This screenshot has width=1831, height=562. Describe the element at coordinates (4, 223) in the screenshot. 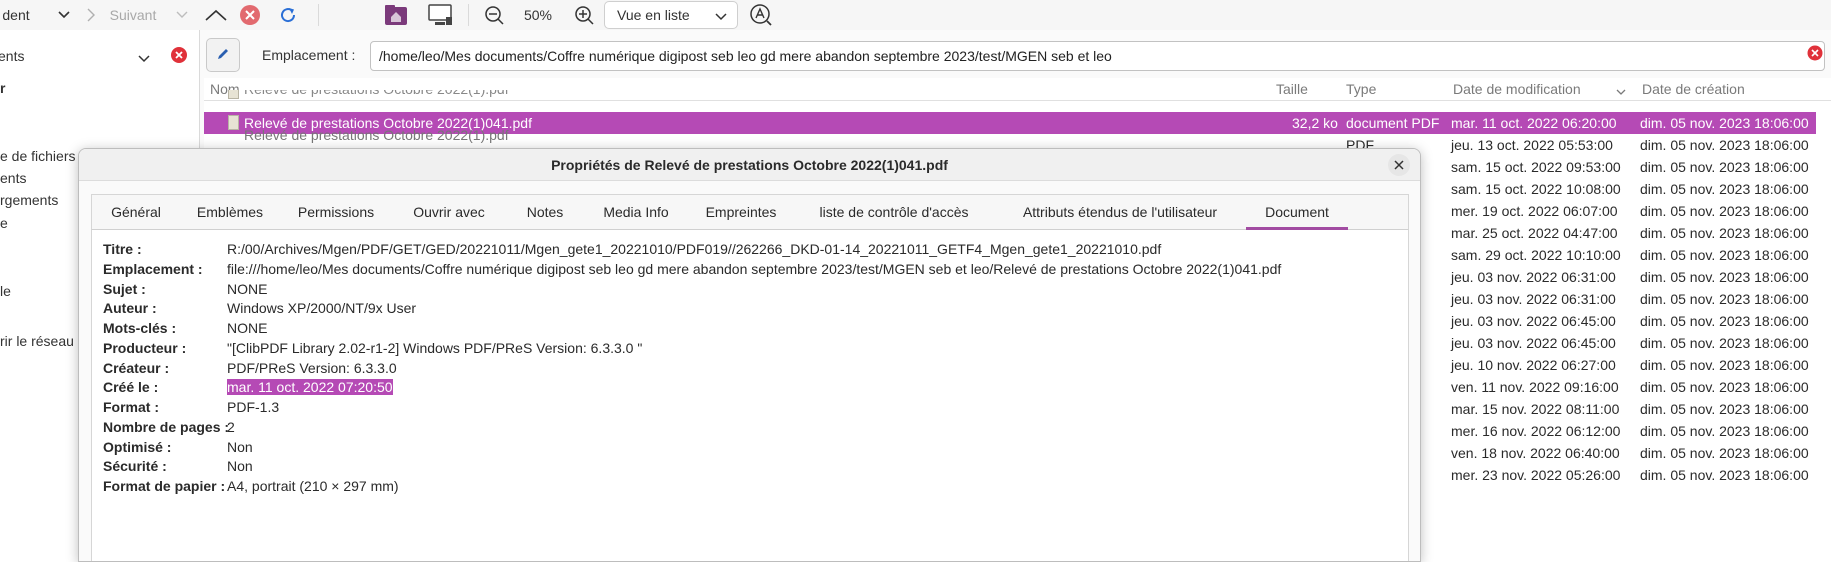

I see `sidebar-item: e` at that location.